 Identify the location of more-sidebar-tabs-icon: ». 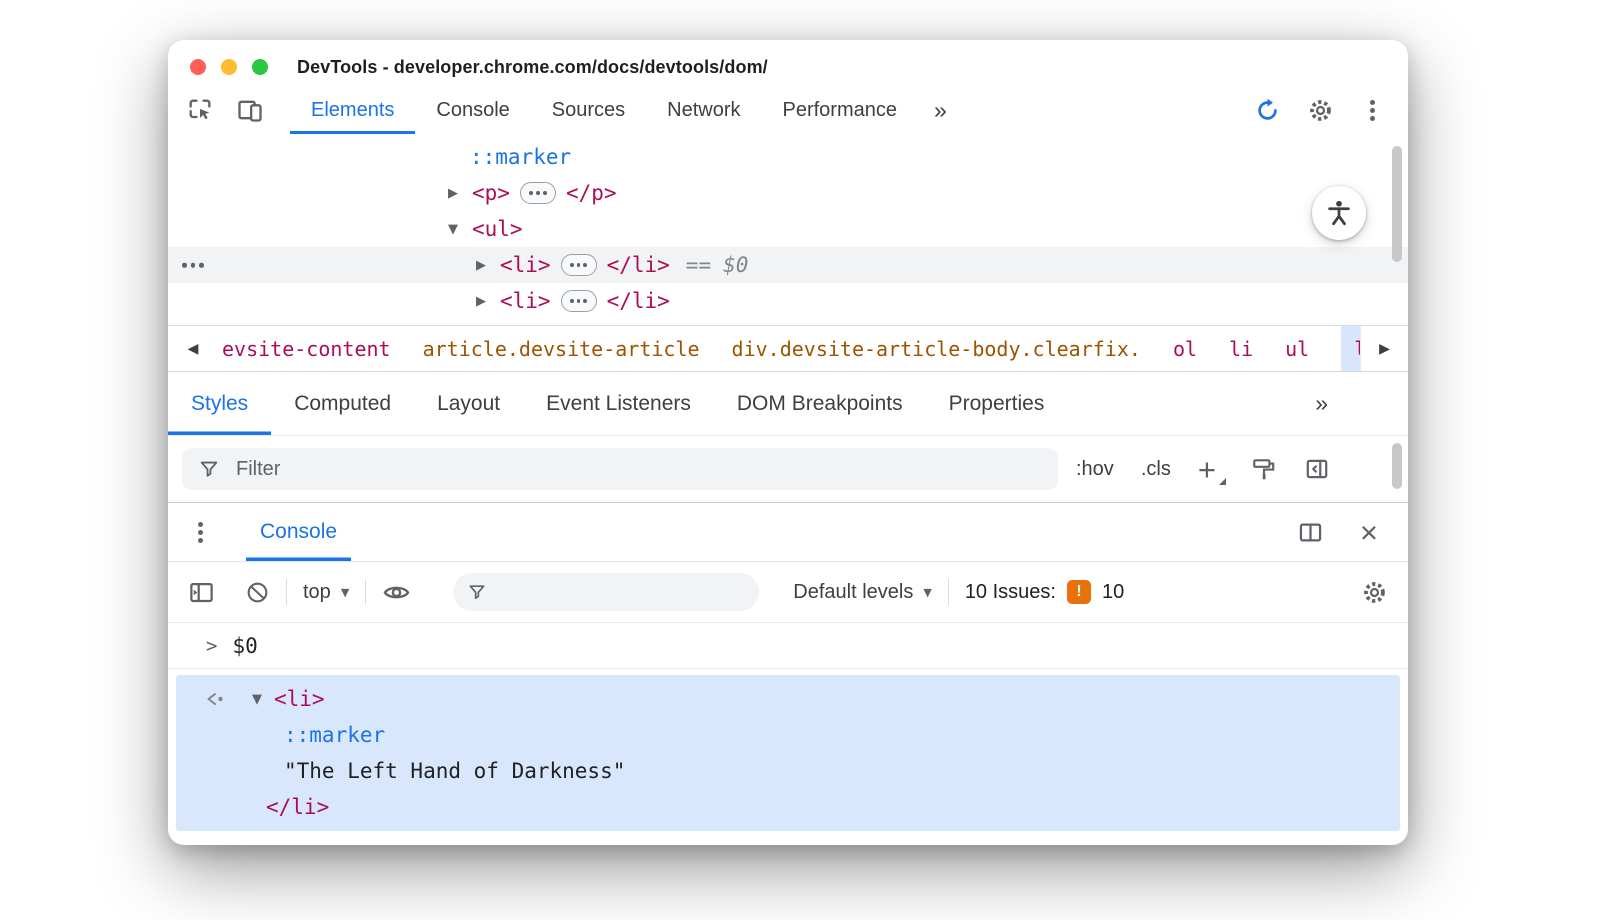
(1321, 403).